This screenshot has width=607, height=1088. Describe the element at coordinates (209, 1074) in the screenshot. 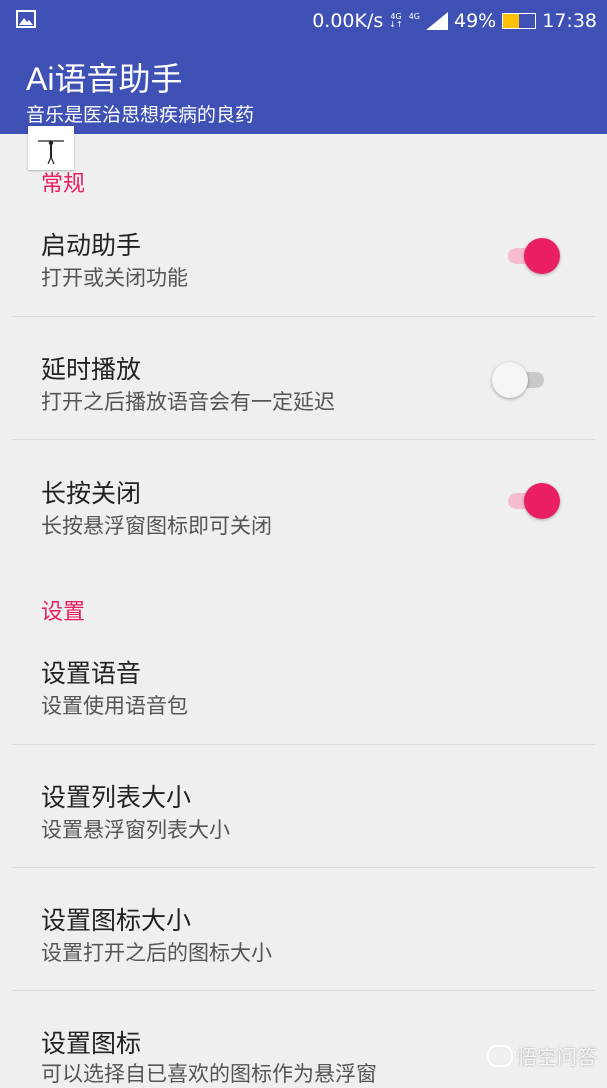

I see `pref-summary: 可以选择自已喜欢的图标作为悬浮窗` at that location.